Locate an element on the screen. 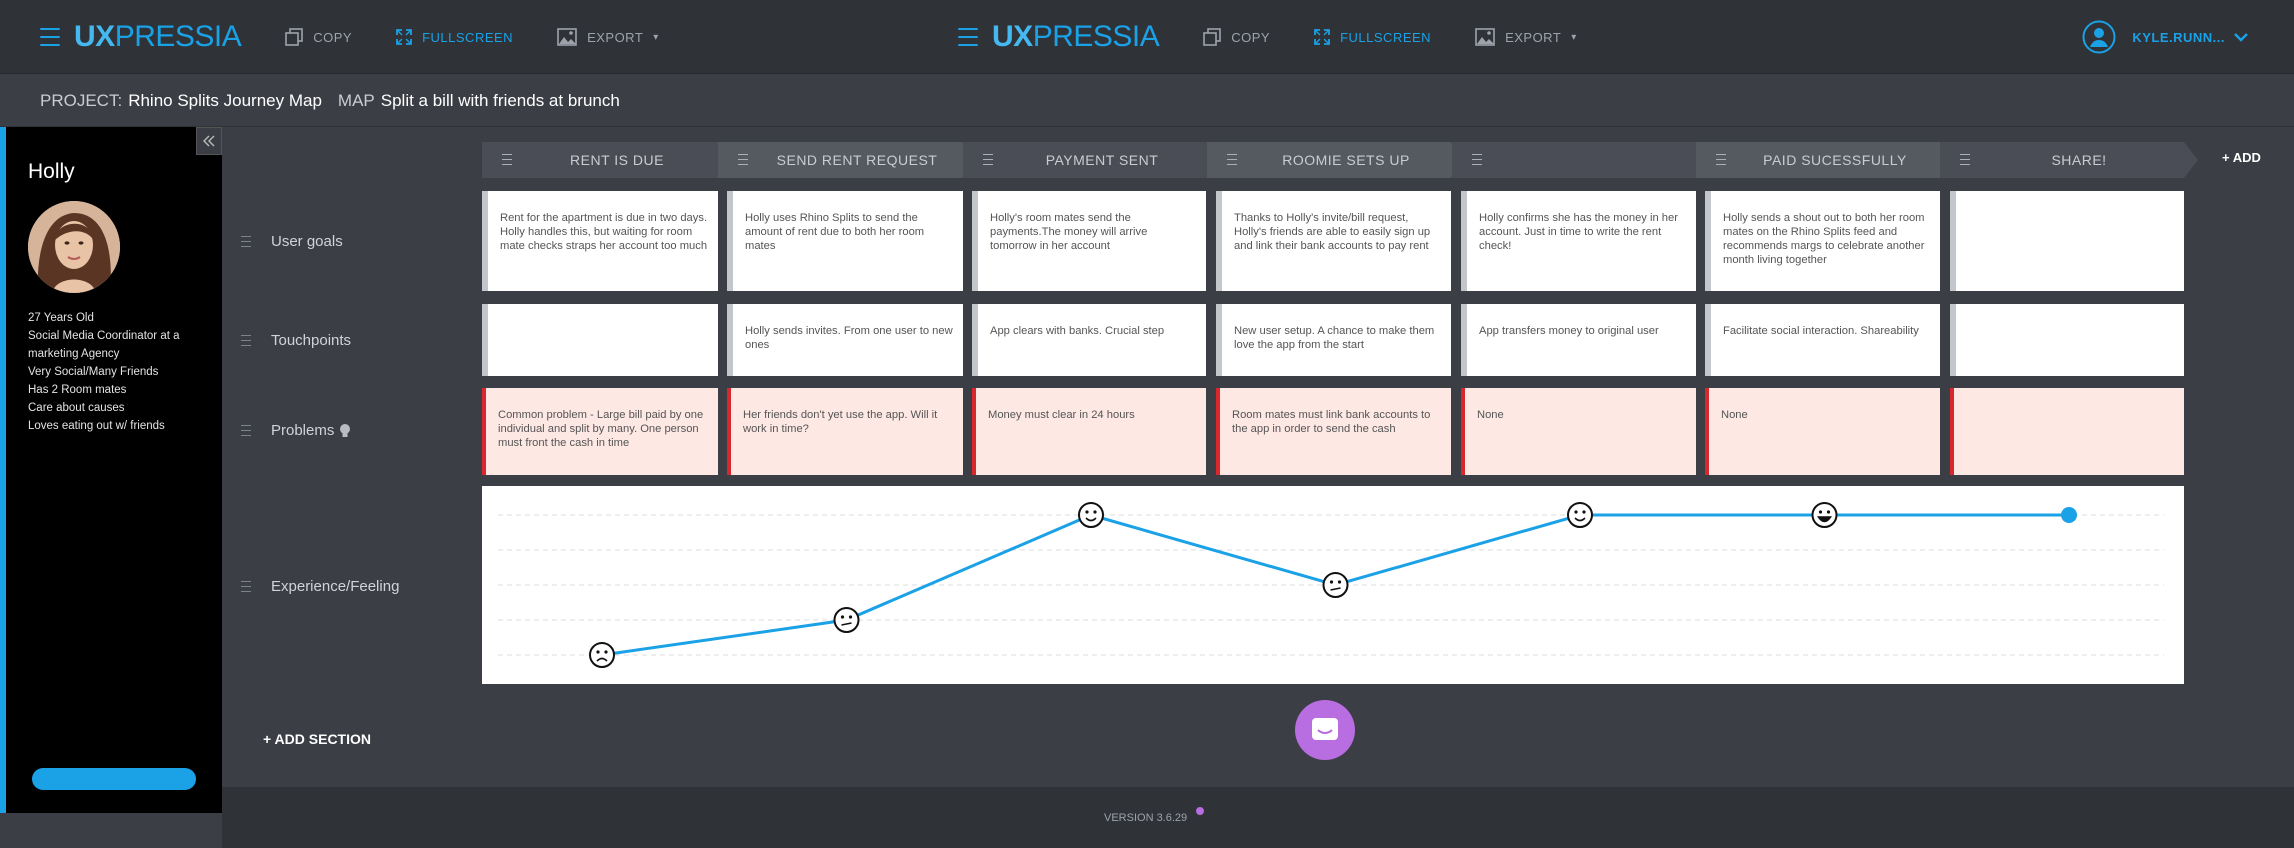 The height and width of the screenshot is (848, 2294). row-label-problems: Problems is located at coordinates (311, 430).